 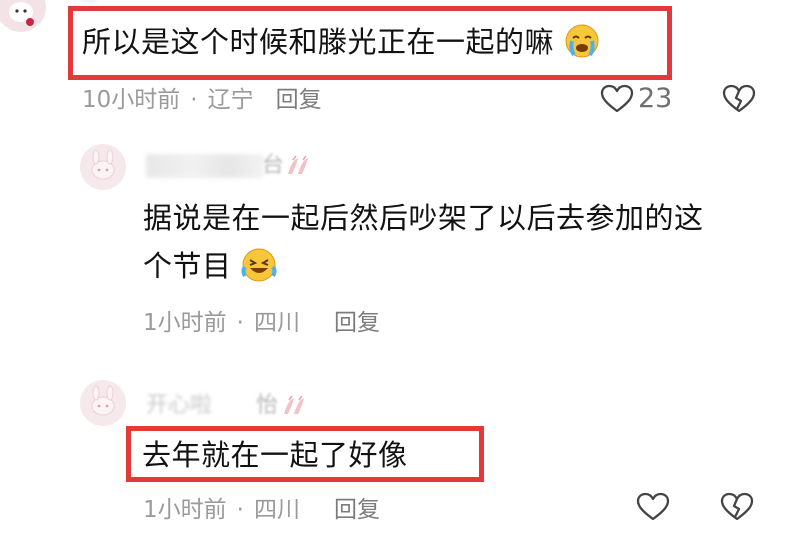 I want to click on reply1-username: 台, so click(x=231, y=166).